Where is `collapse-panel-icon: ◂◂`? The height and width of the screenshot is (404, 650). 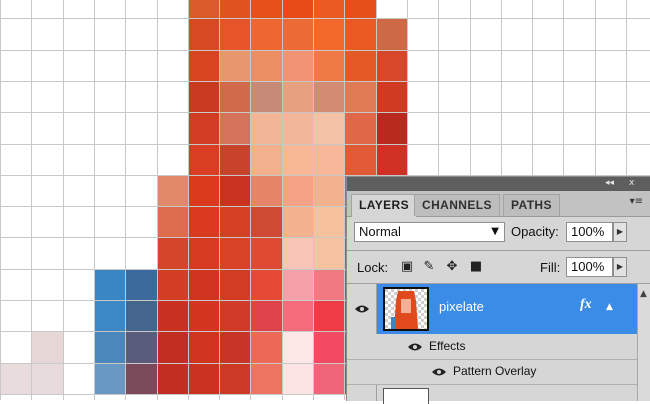
collapse-panel-icon: ◂◂ is located at coordinates (609, 183).